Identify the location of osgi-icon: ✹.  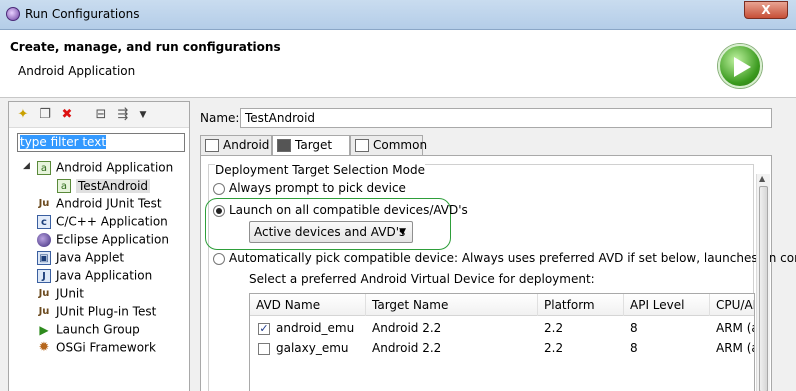
(44, 347).